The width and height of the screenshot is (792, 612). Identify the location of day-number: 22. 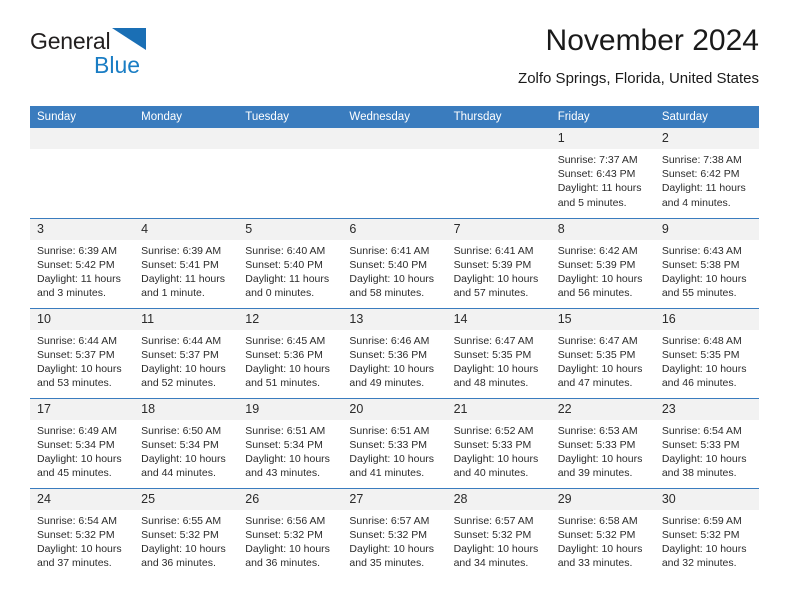
(602, 409).